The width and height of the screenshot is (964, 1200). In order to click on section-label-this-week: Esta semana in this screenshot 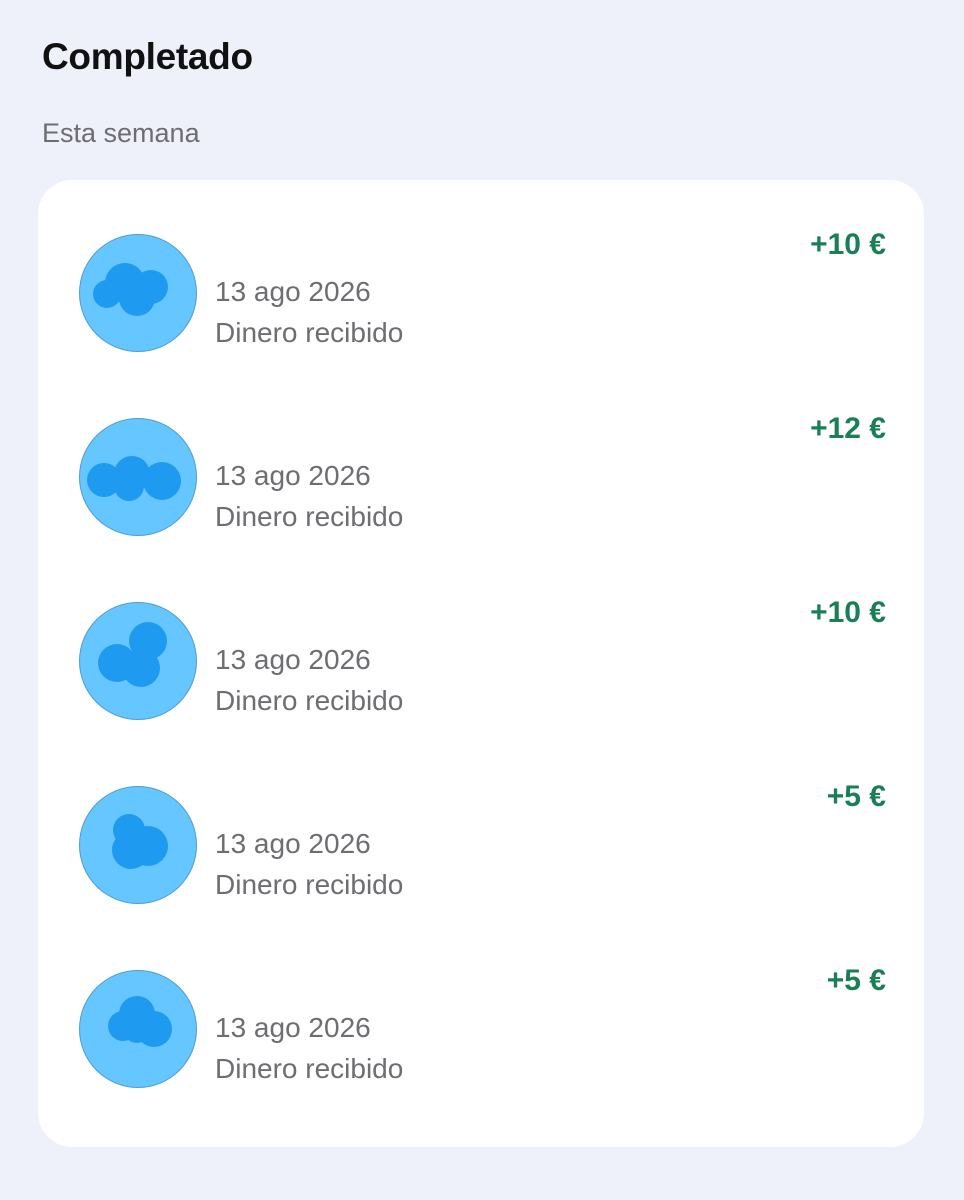, I will do `click(121, 133)`.